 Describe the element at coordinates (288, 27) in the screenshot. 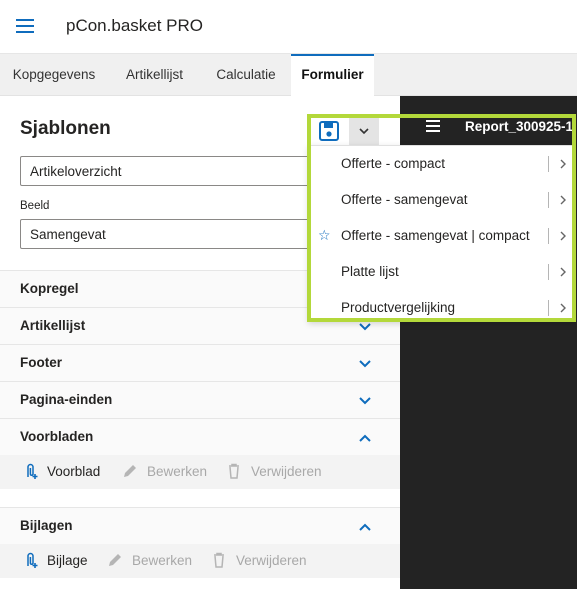

I see `app-header: pCon.basket PRO` at that location.